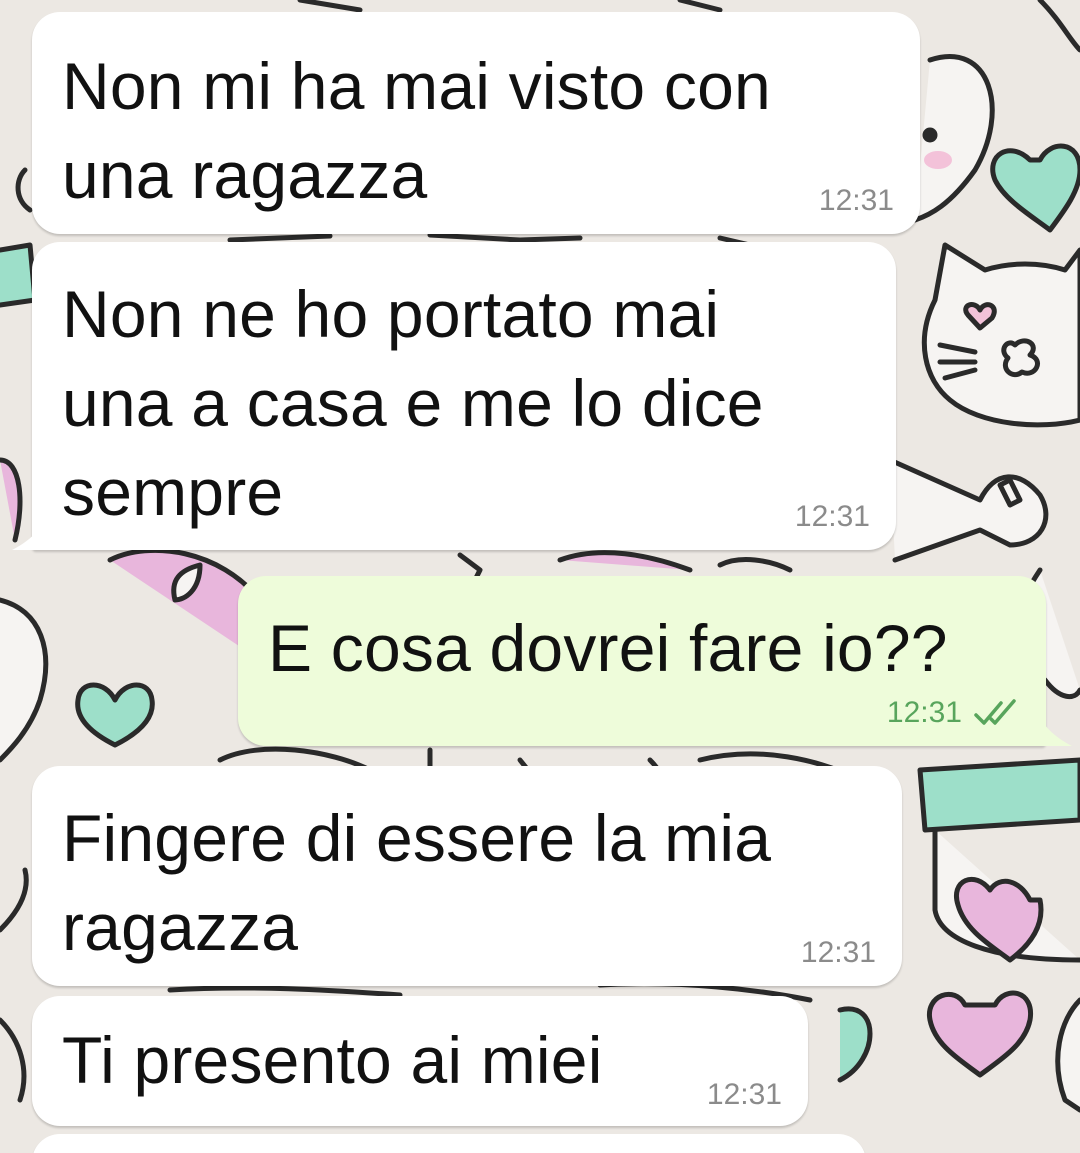 The height and width of the screenshot is (1153, 1080). I want to click on incoming-message: Ti presento ai miei 12:31, so click(420, 1061).